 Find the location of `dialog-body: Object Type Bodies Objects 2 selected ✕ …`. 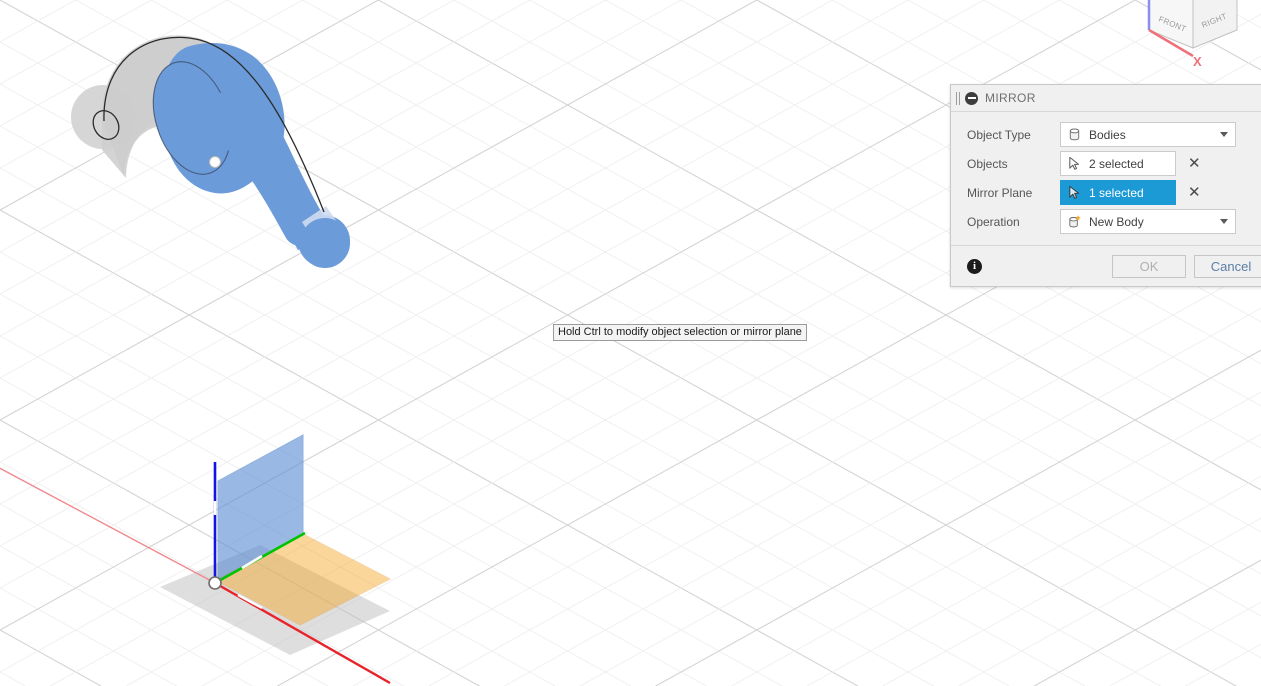

dialog-body: Object Type Bodies Objects 2 selected ✕ … is located at coordinates (1106, 178).